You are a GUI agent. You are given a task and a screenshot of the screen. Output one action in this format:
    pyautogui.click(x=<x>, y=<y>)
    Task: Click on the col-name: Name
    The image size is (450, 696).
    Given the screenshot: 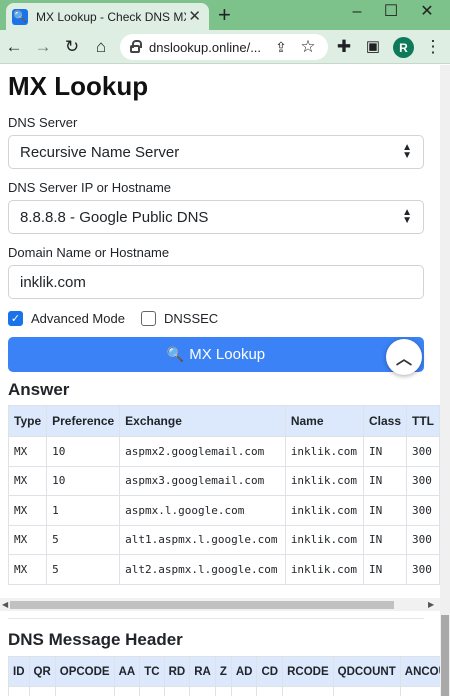 What is the action you would take?
    pyautogui.click(x=324, y=421)
    